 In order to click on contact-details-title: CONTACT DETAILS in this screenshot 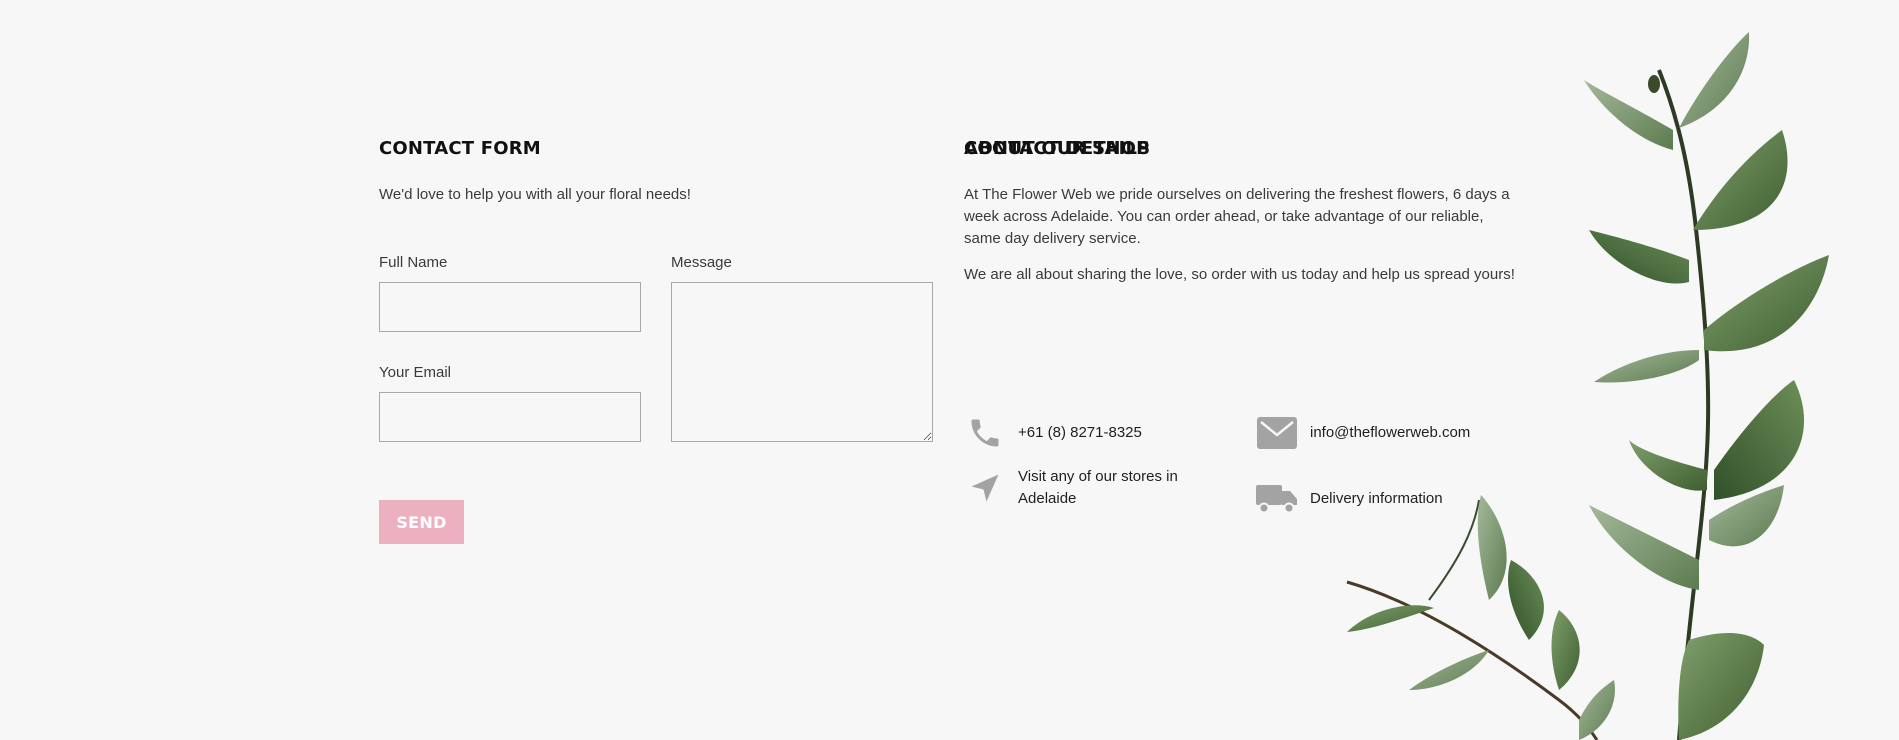, I will do `click(1057, 148)`.